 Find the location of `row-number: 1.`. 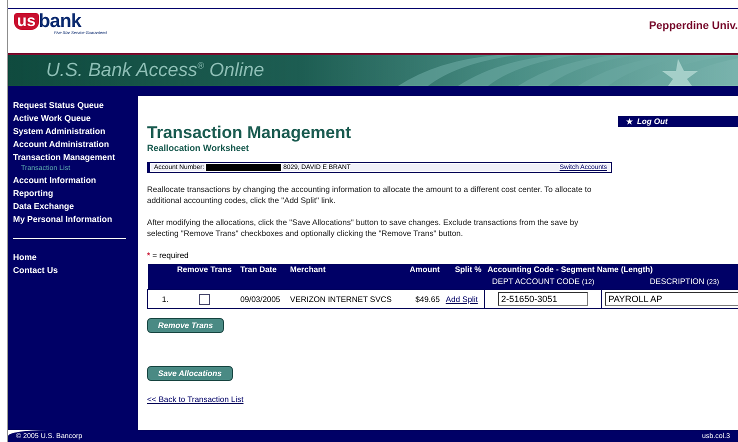

row-number: 1. is located at coordinates (160, 299).